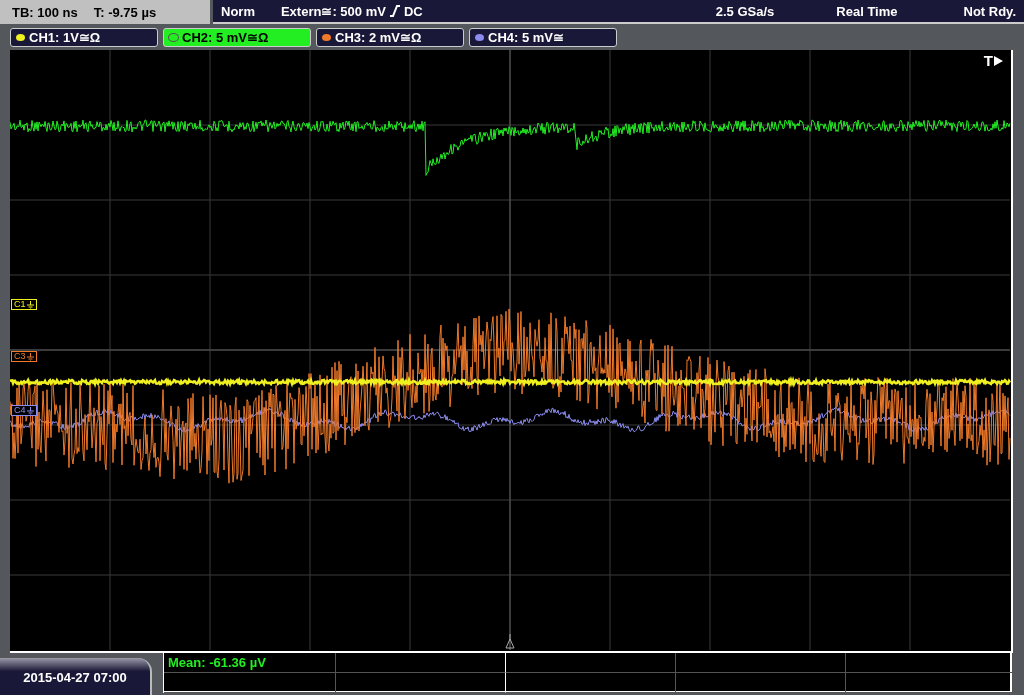  I want to click on channel-tab: CH4: 5 mV≅, so click(543, 37).